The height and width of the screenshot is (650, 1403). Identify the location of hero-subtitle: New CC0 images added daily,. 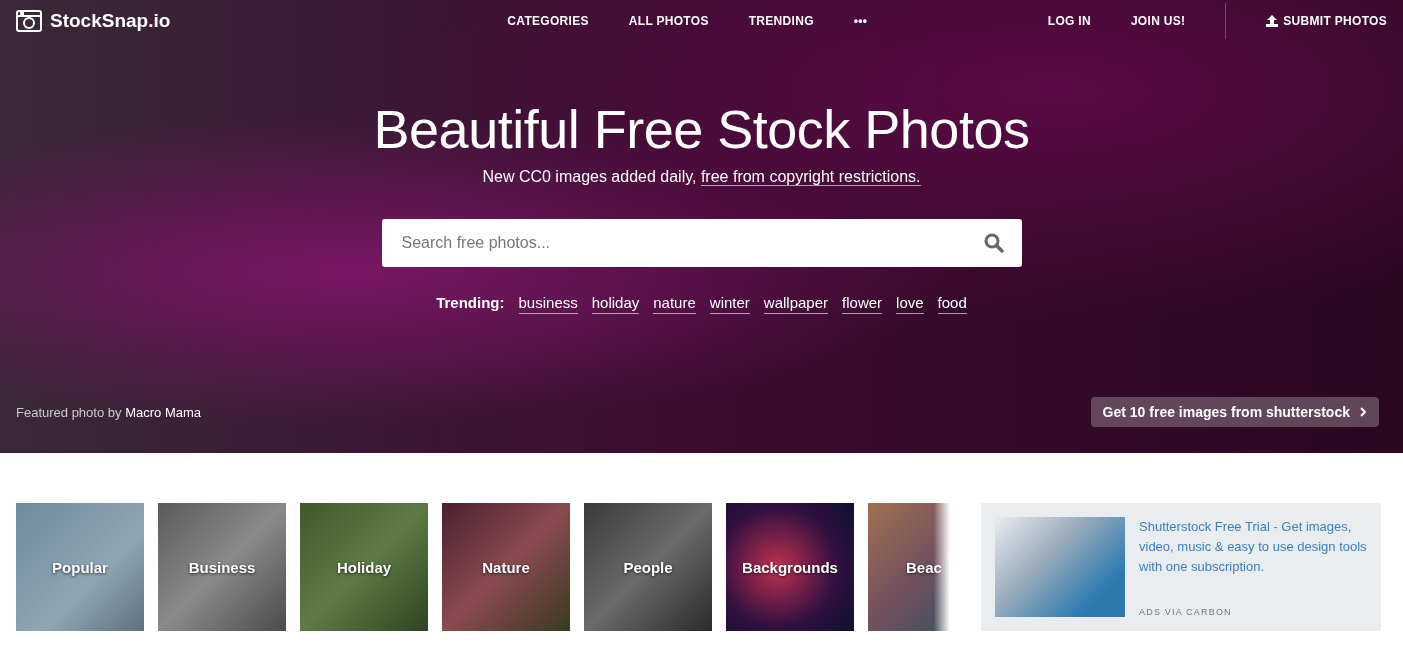
(589, 176).